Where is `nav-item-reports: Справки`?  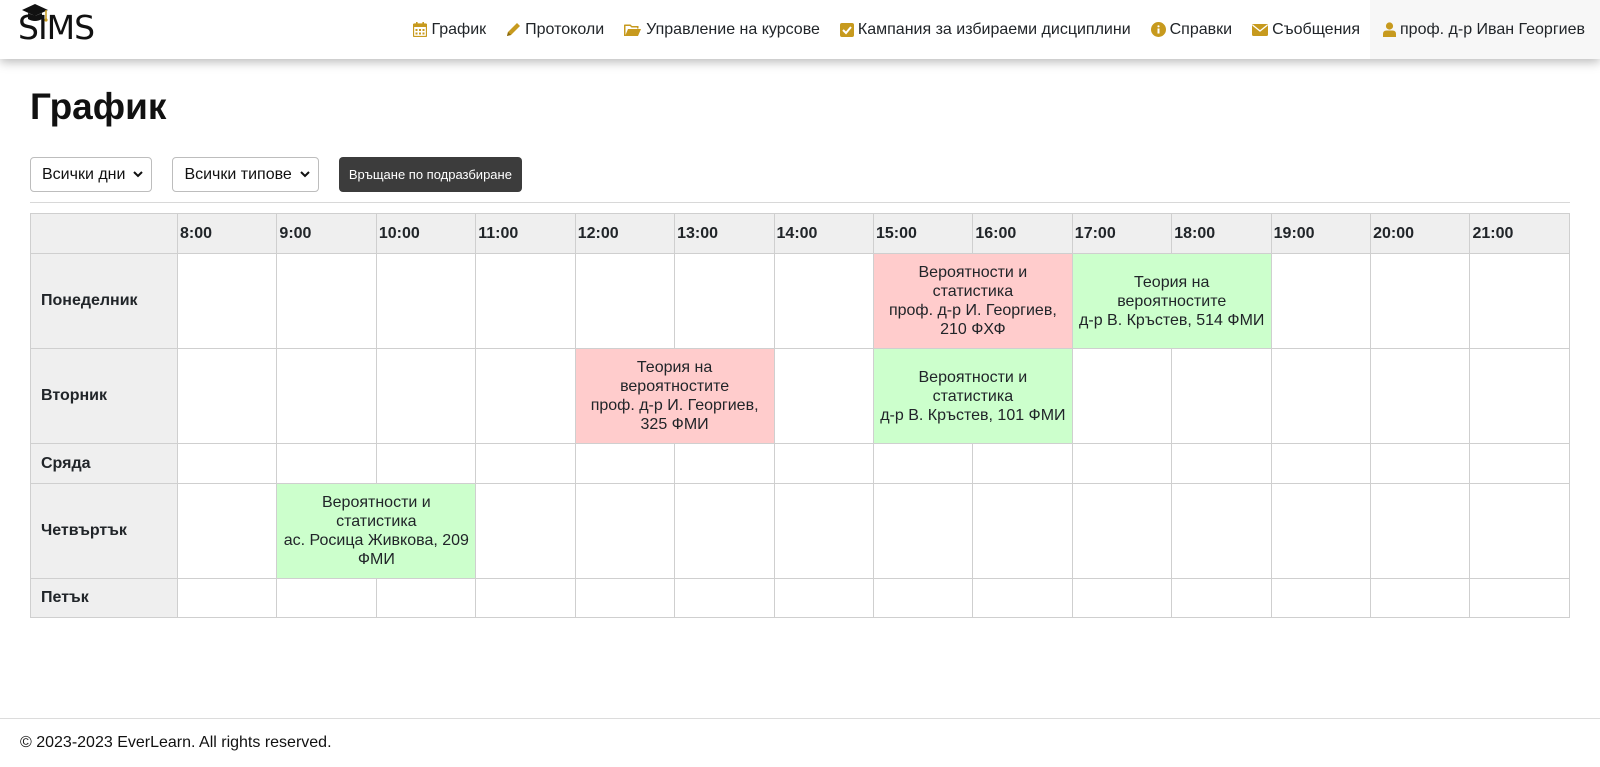
nav-item-reports: Справки is located at coordinates (1191, 29).